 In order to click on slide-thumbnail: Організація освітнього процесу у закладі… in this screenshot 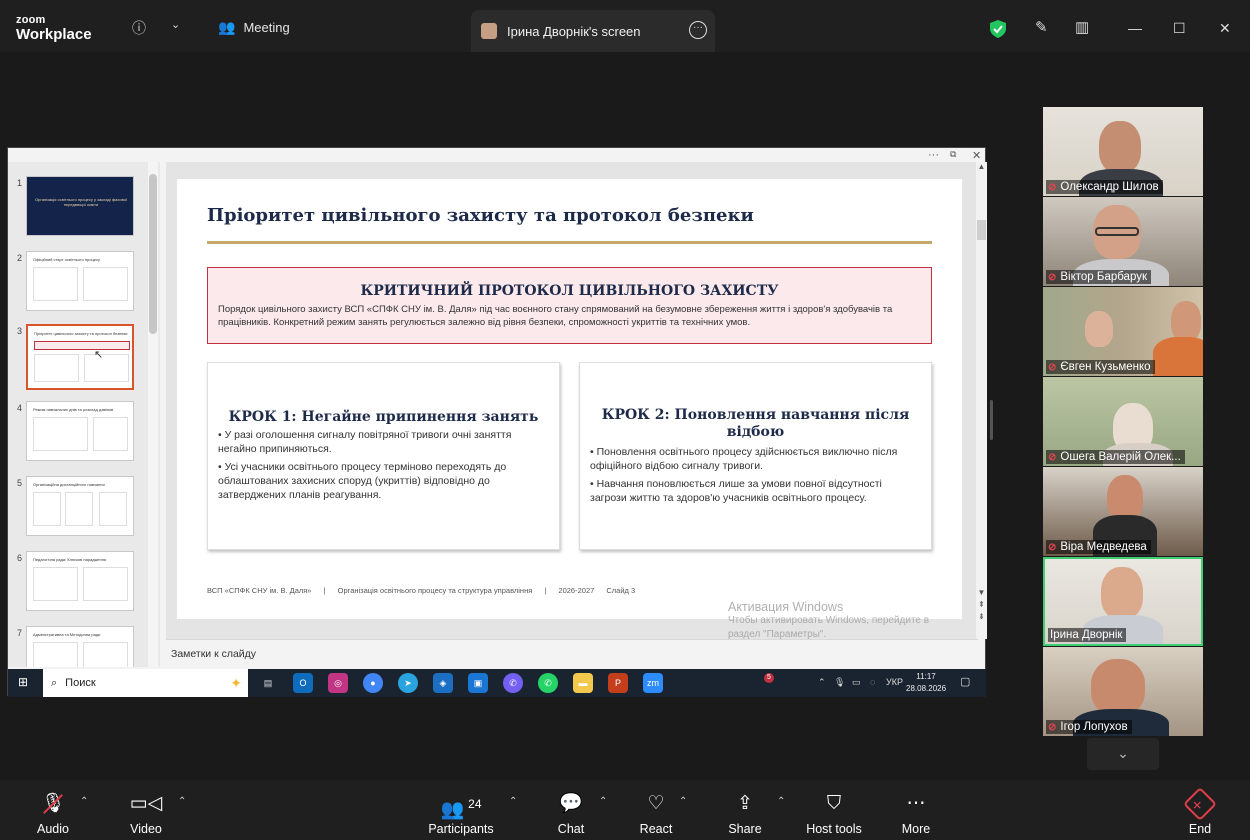, I will do `click(80, 206)`.